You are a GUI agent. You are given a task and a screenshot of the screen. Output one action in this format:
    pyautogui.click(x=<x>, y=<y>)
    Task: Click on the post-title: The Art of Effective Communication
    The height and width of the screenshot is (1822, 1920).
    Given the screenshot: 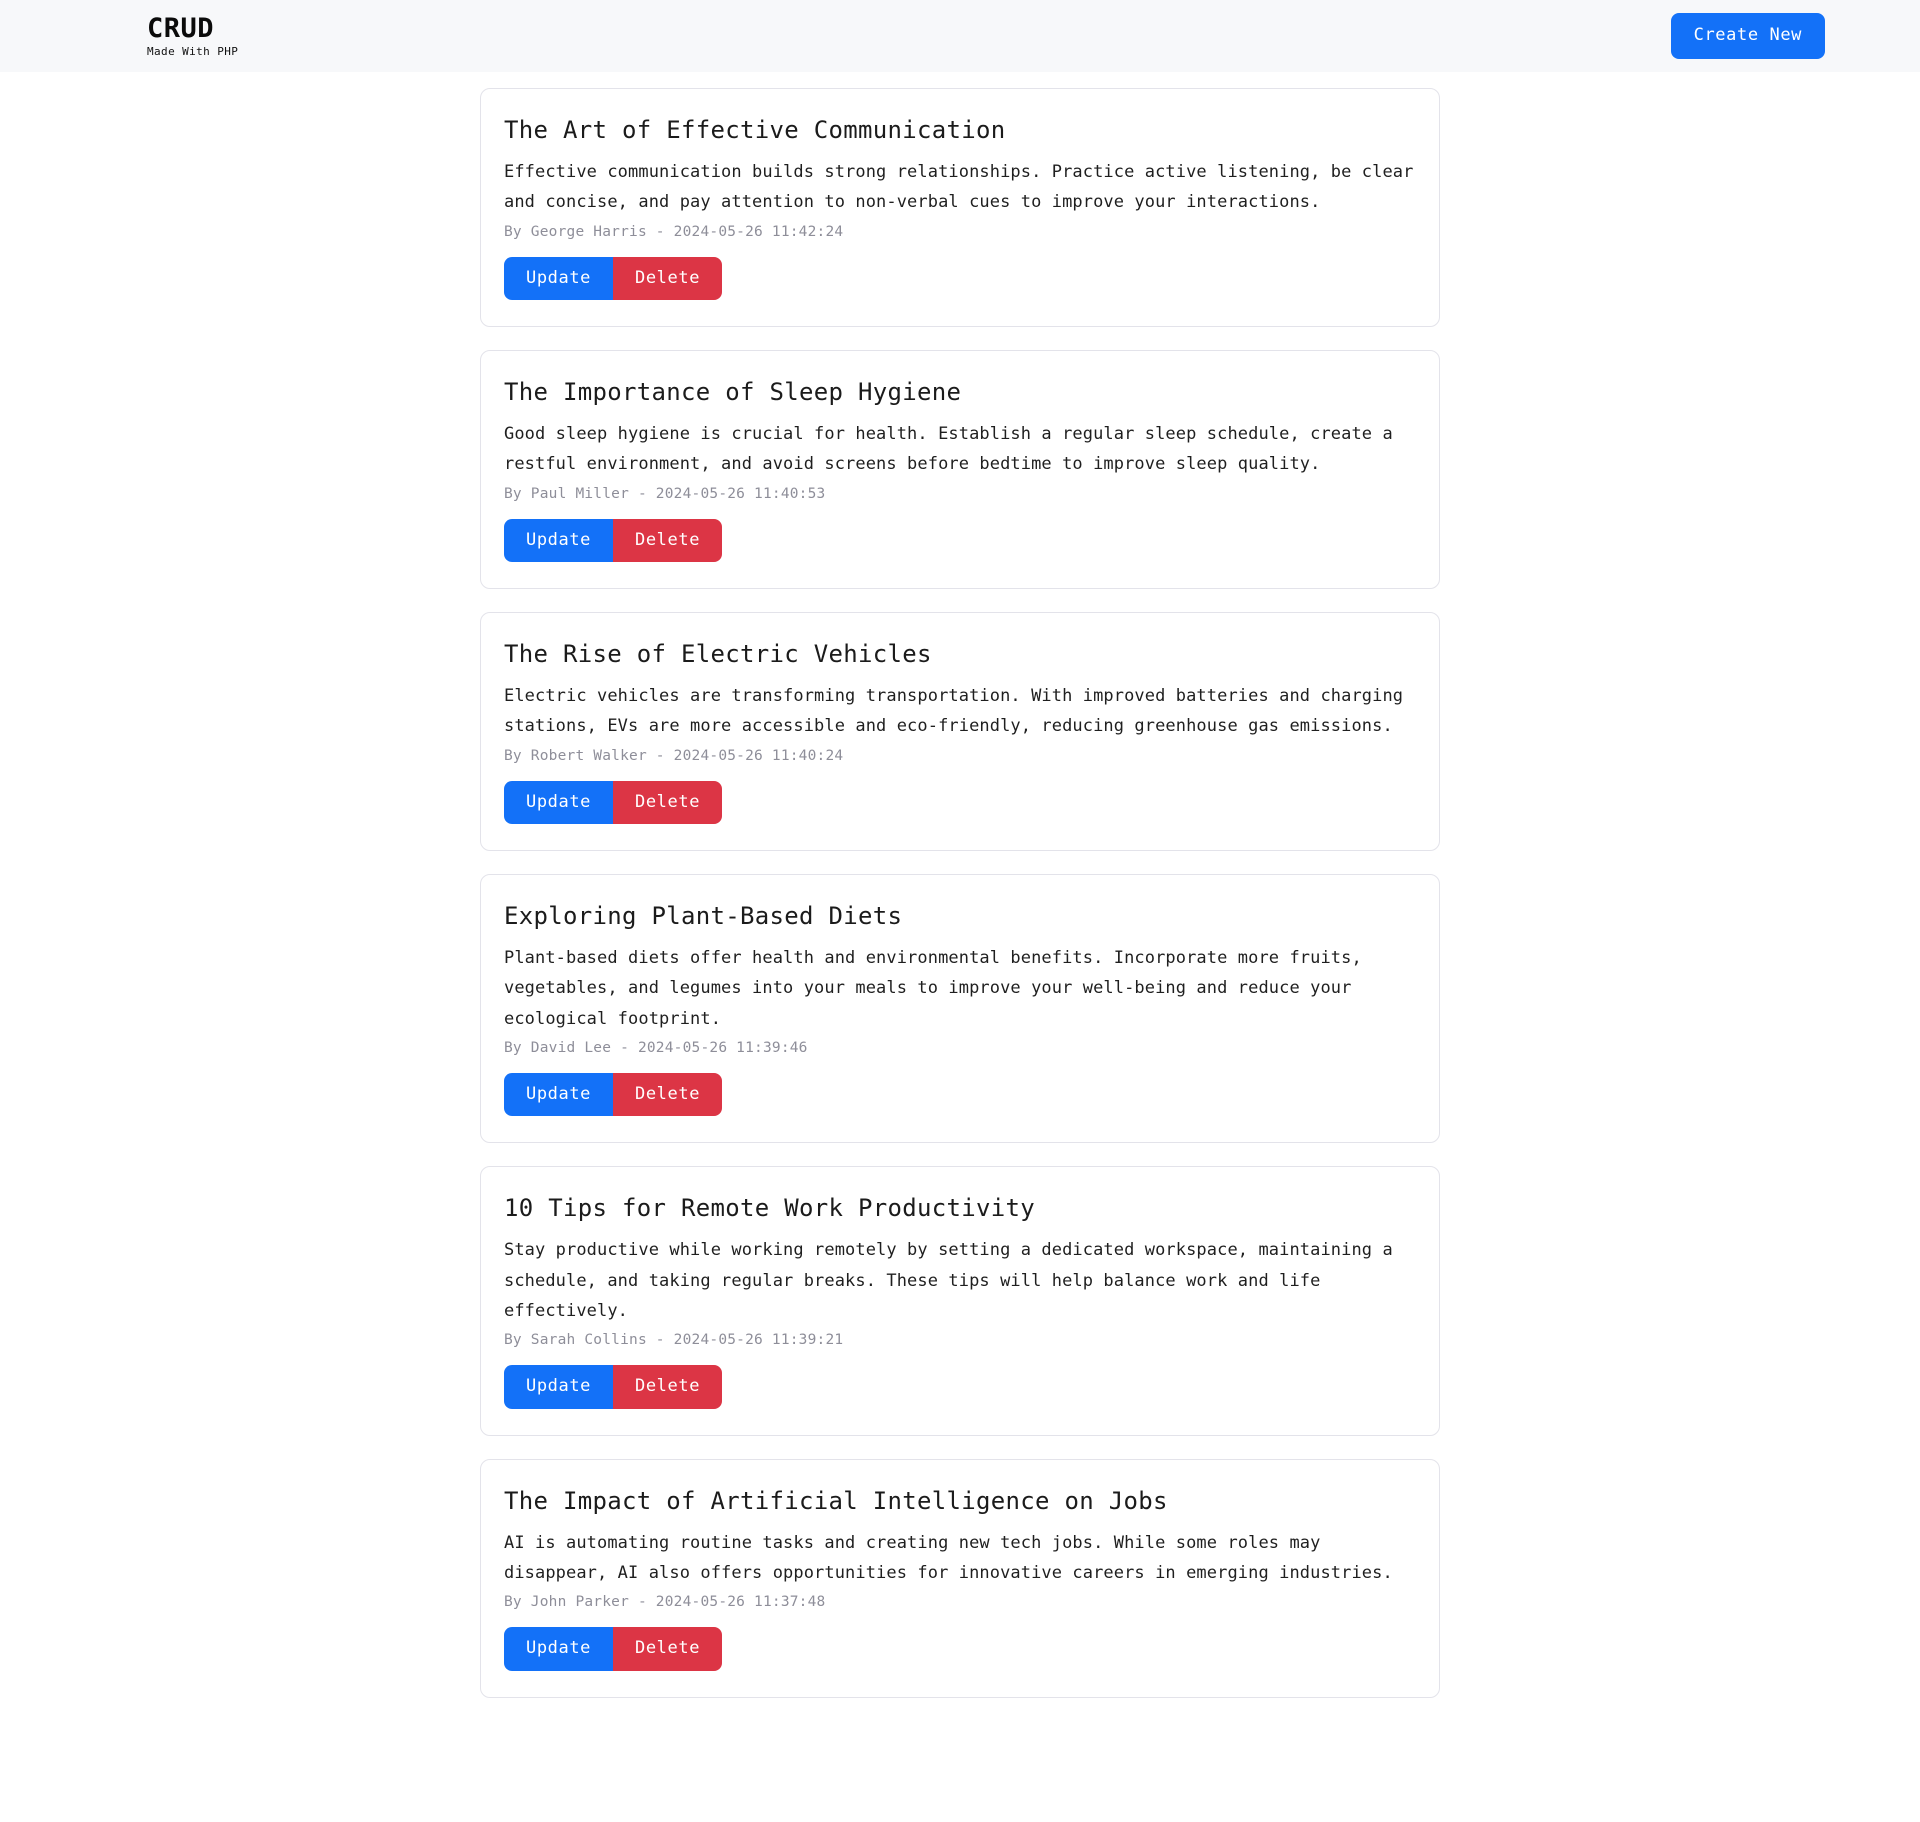 What is the action you would take?
    pyautogui.click(x=755, y=130)
    